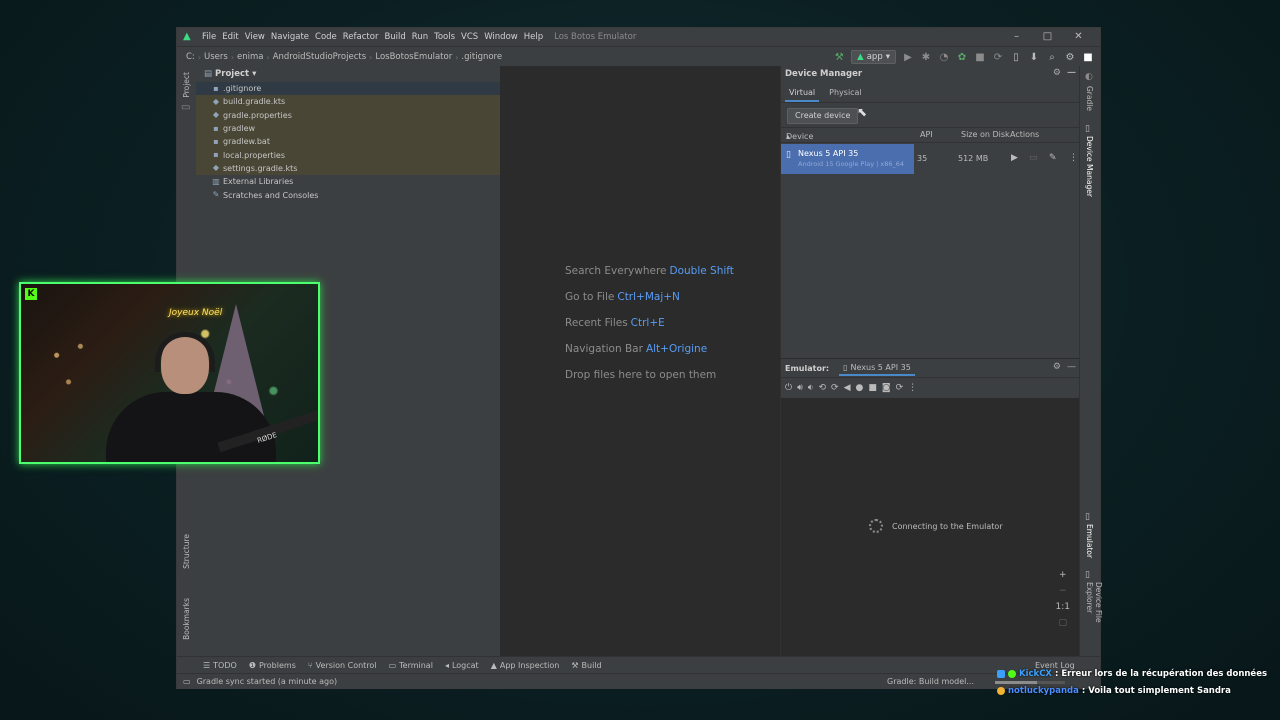  I want to click on debug-icon: ✱, so click(926, 57).